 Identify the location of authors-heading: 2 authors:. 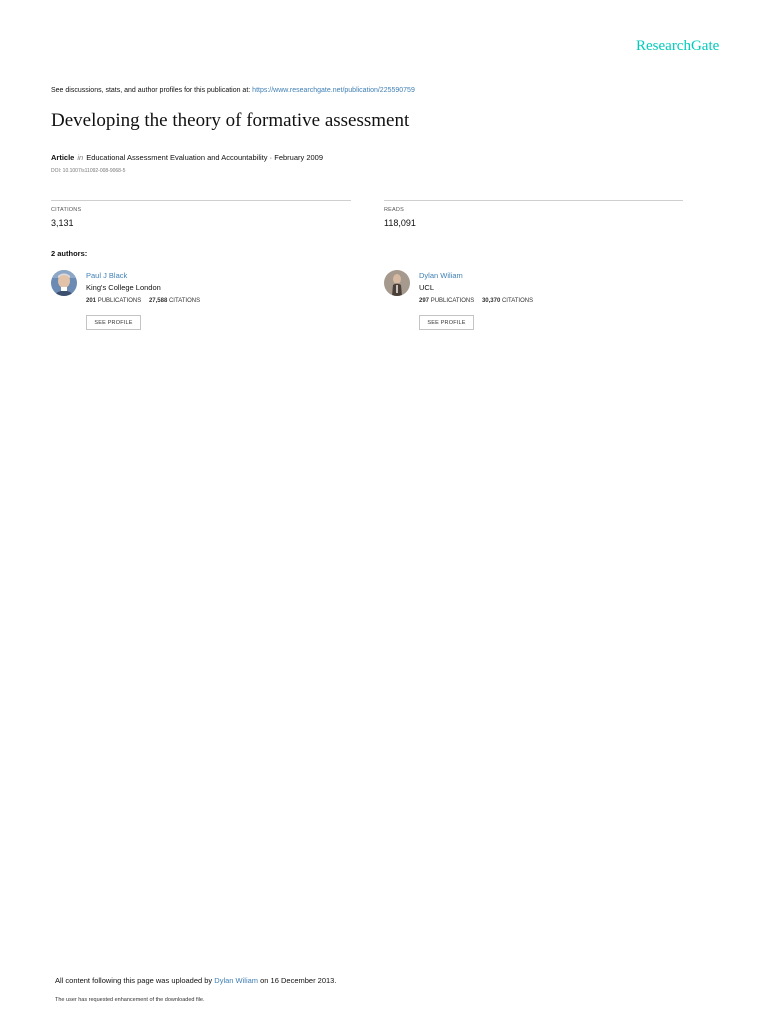
(69, 253).